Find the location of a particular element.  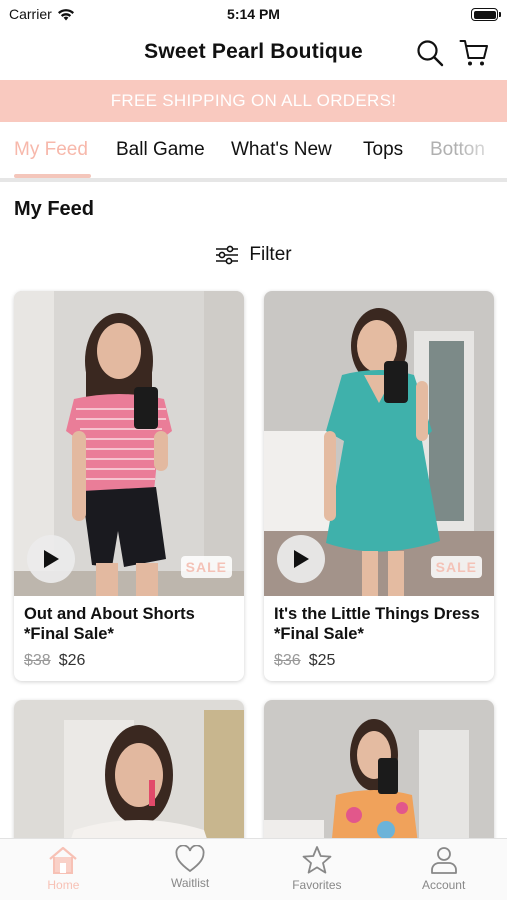

product-price: $38 $26 is located at coordinates (129, 657).